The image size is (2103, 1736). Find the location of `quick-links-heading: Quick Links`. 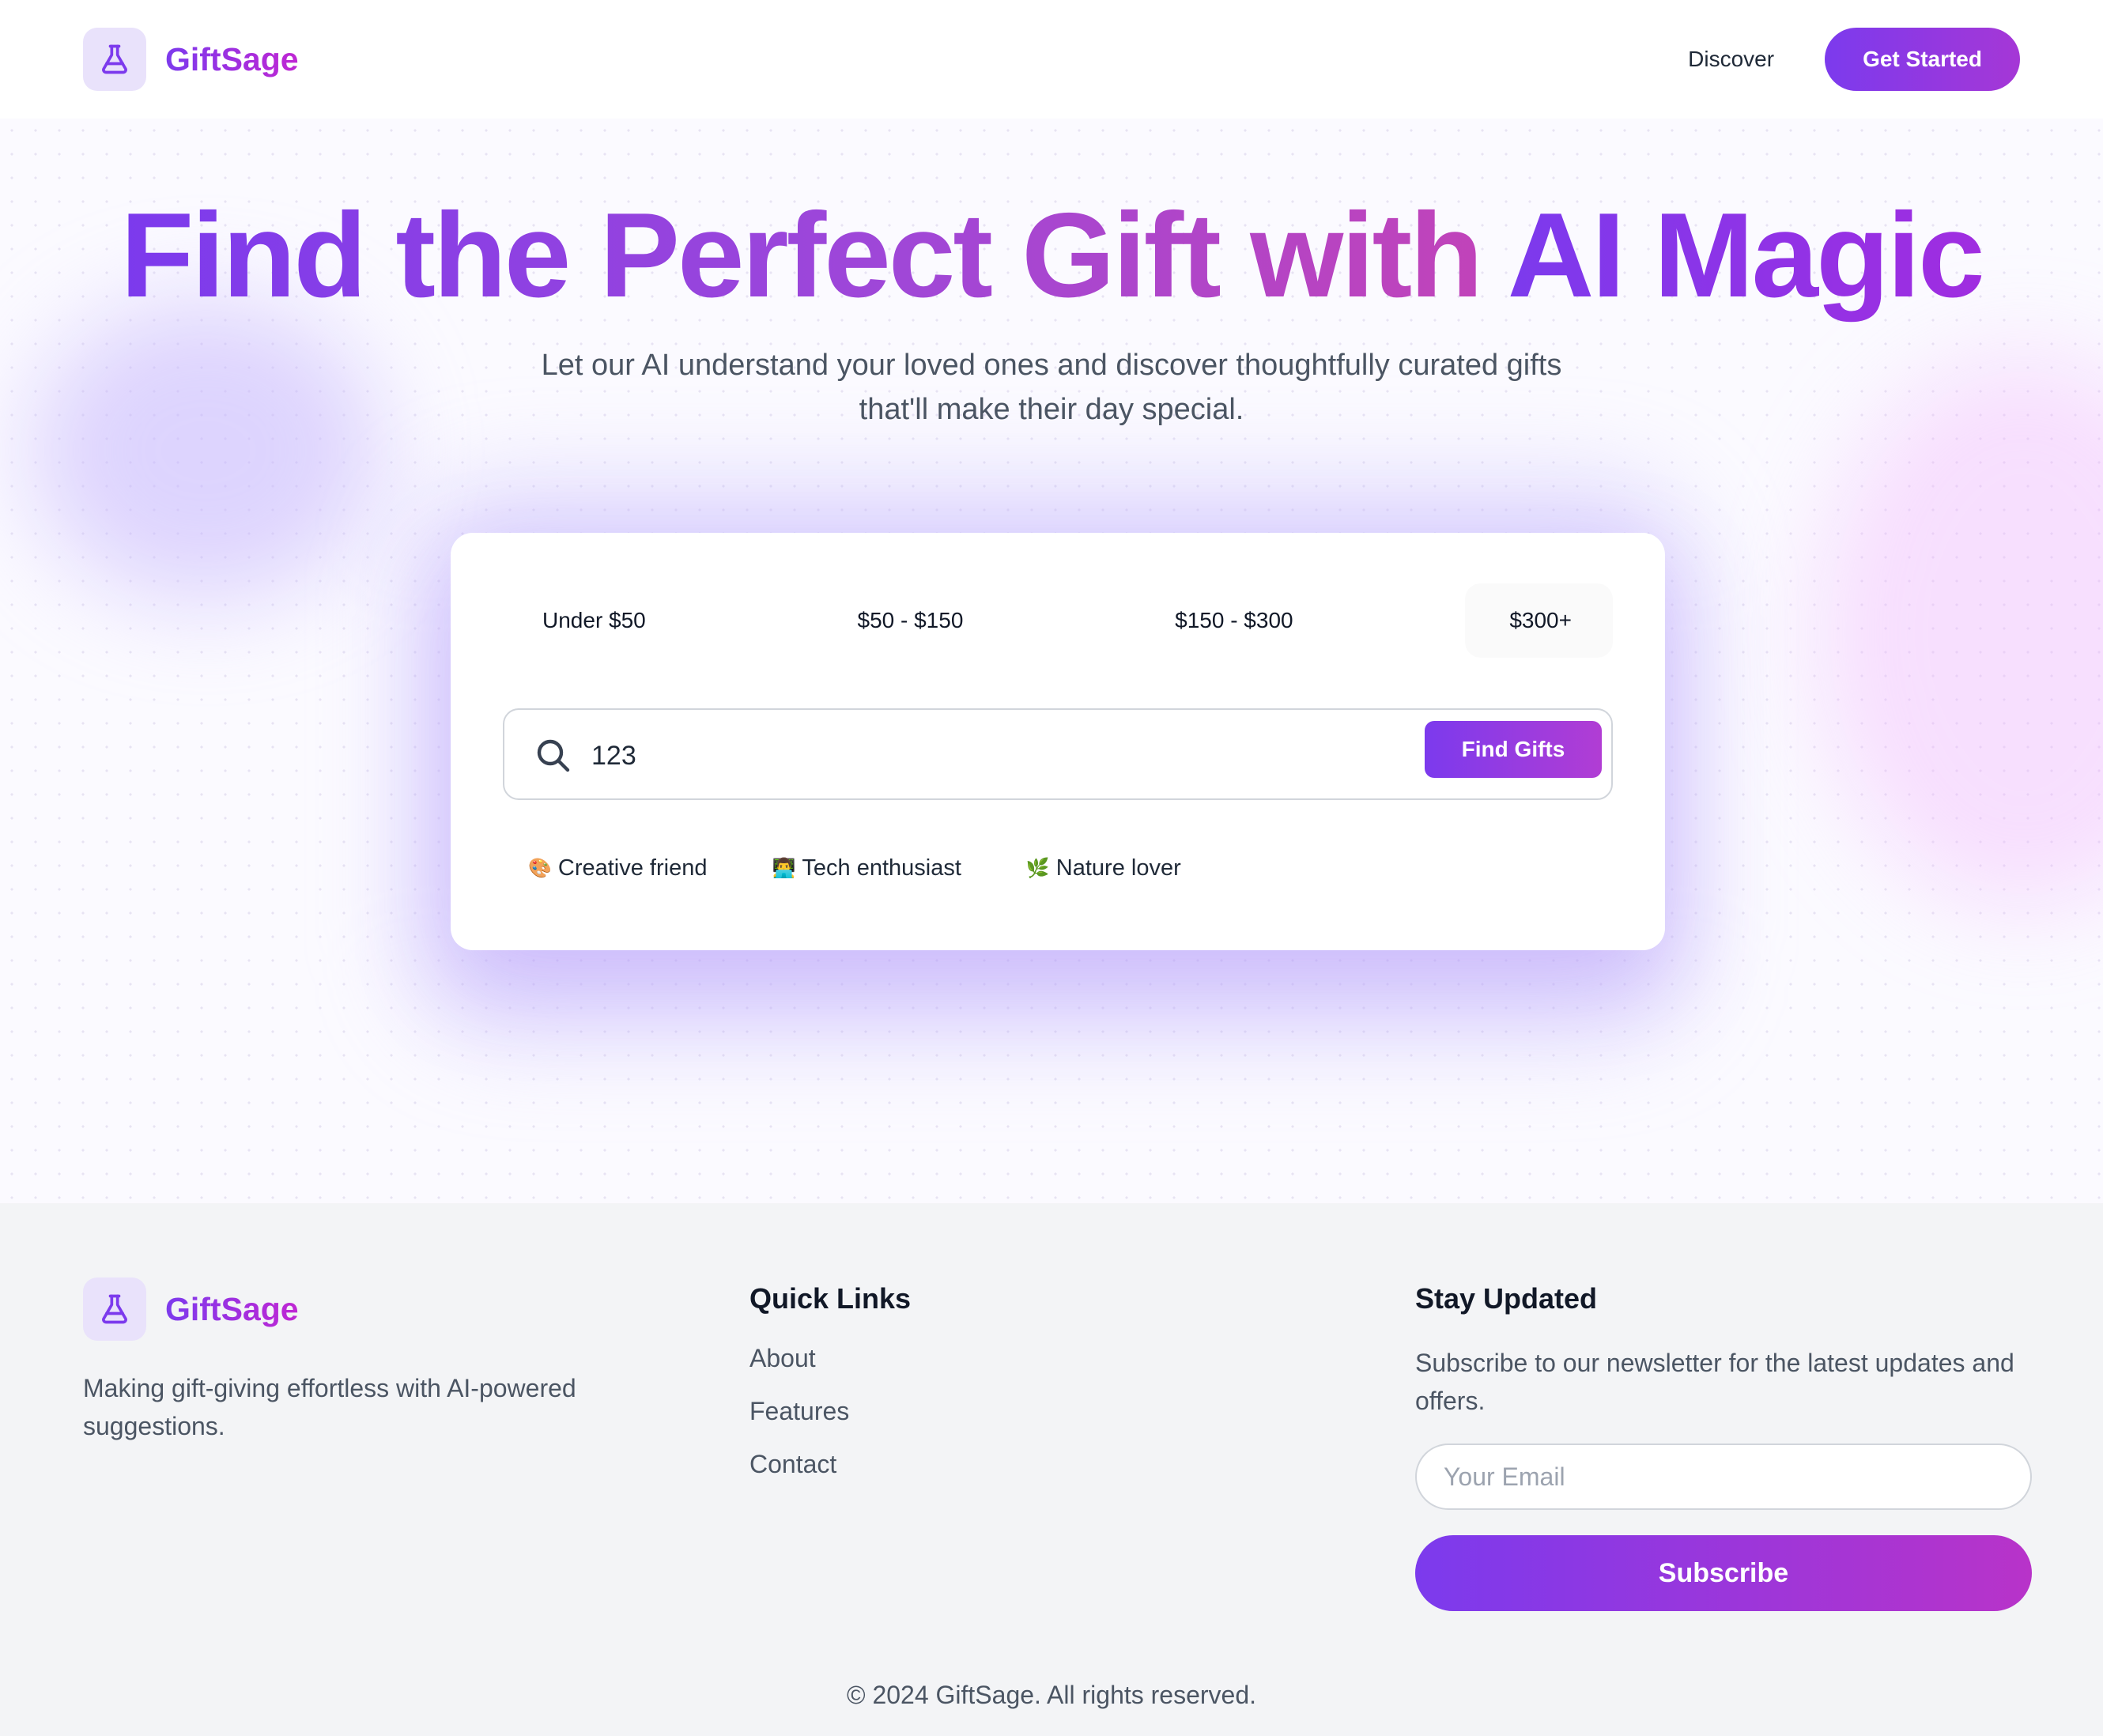

quick-links-heading: Quick Links is located at coordinates (830, 1298).